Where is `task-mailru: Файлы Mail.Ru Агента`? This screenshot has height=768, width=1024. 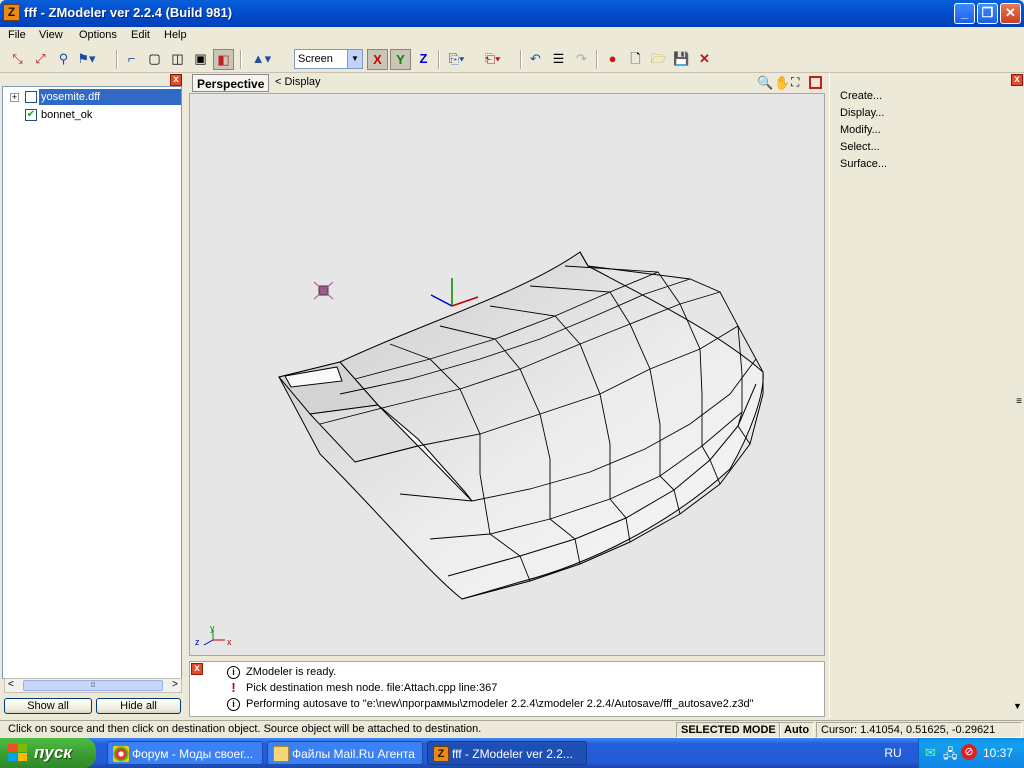
task-mailru: Файлы Mail.Ru Агента is located at coordinates (345, 753).